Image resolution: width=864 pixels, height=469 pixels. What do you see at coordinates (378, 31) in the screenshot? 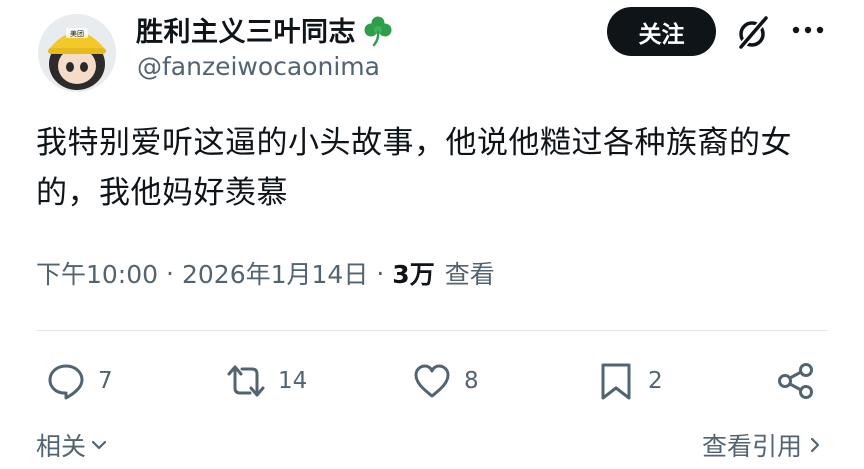
I see `clover-icon` at bounding box center [378, 31].